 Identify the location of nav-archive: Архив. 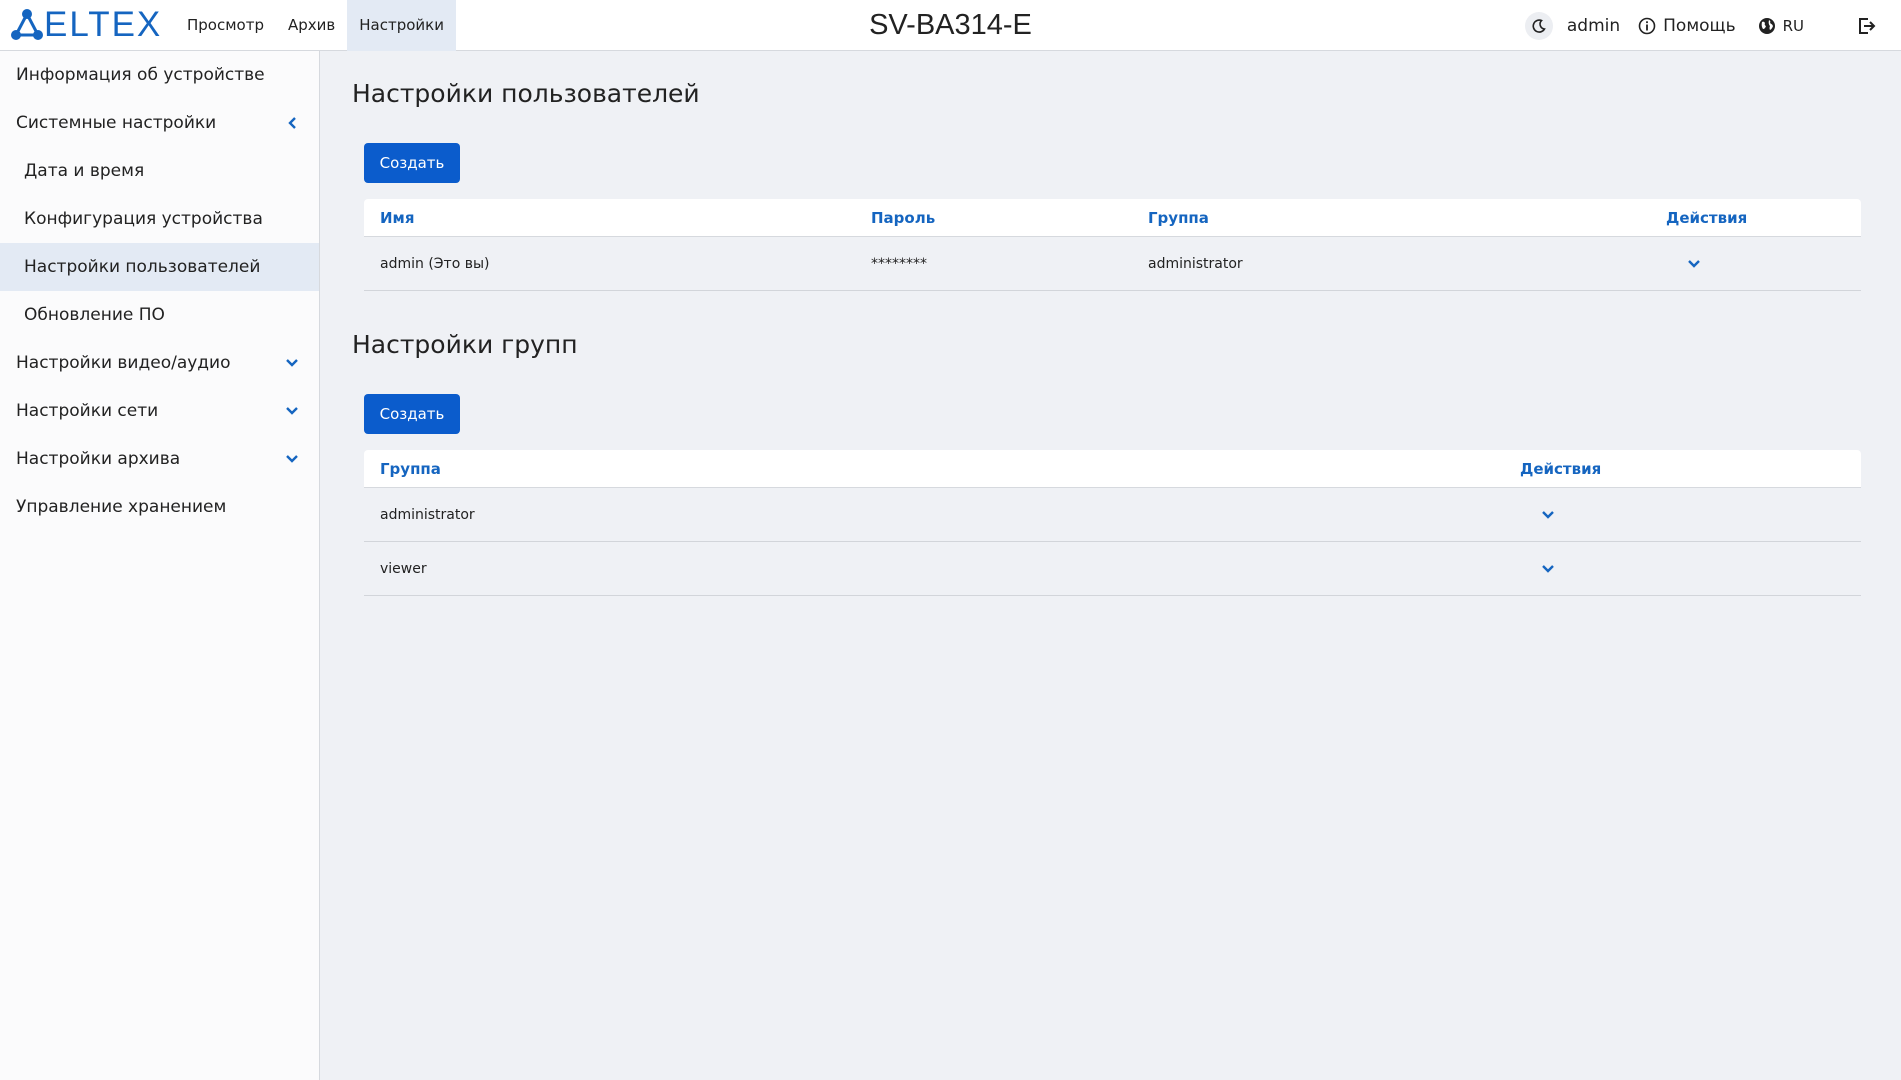
(311, 25).